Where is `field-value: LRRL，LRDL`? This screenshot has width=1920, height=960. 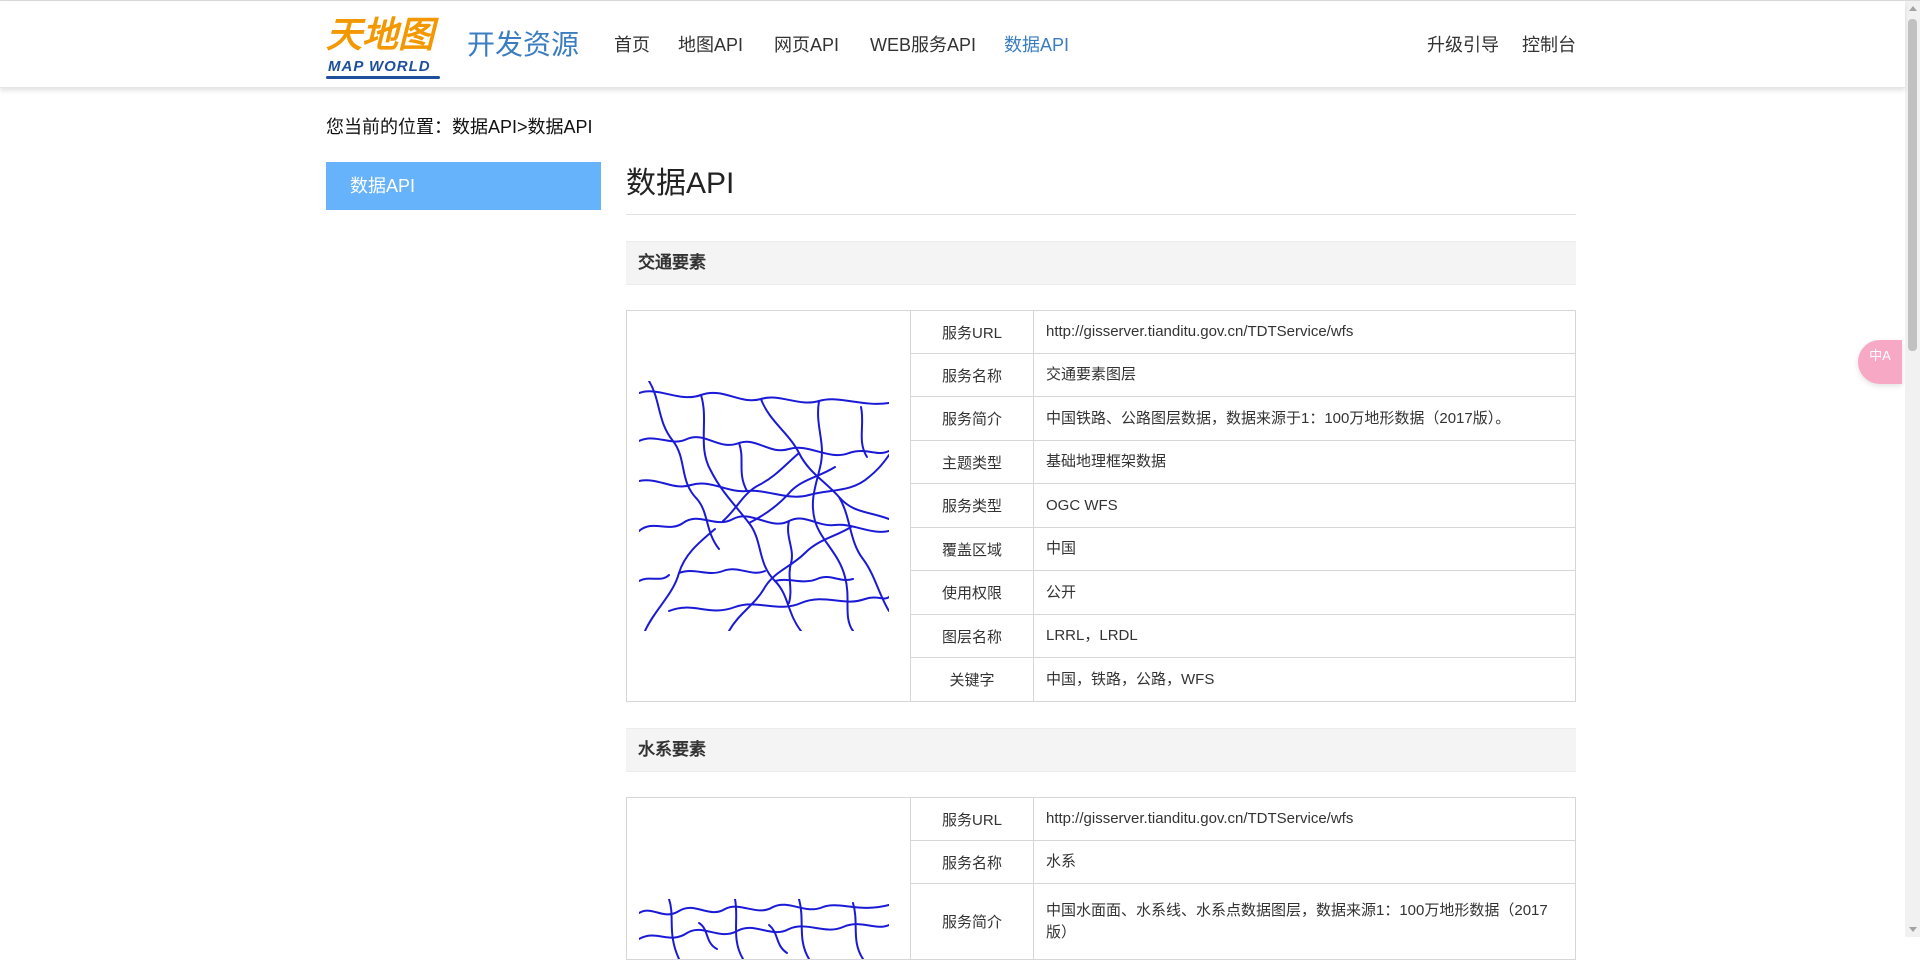
field-value: LRRL，LRDL is located at coordinates (1304, 636).